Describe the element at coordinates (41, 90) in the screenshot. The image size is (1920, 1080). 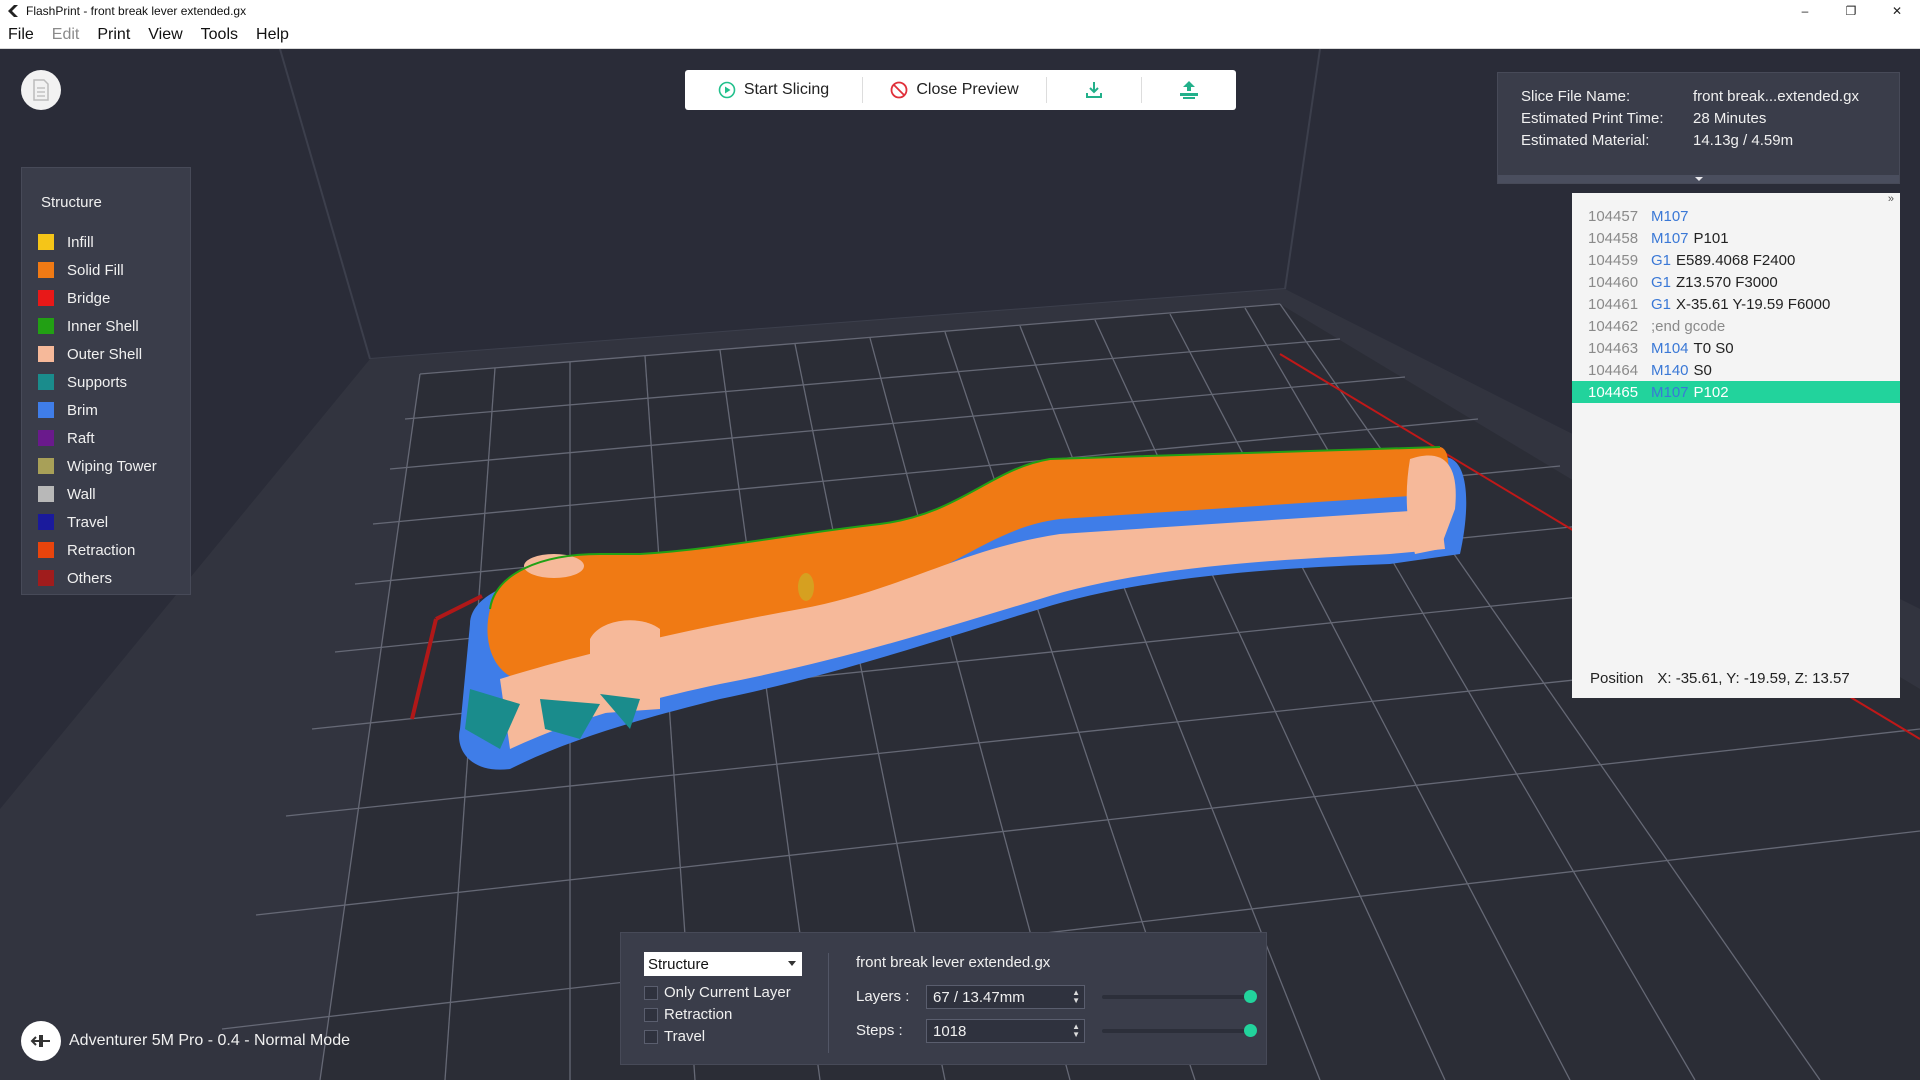
I see `file-menu-button` at that location.